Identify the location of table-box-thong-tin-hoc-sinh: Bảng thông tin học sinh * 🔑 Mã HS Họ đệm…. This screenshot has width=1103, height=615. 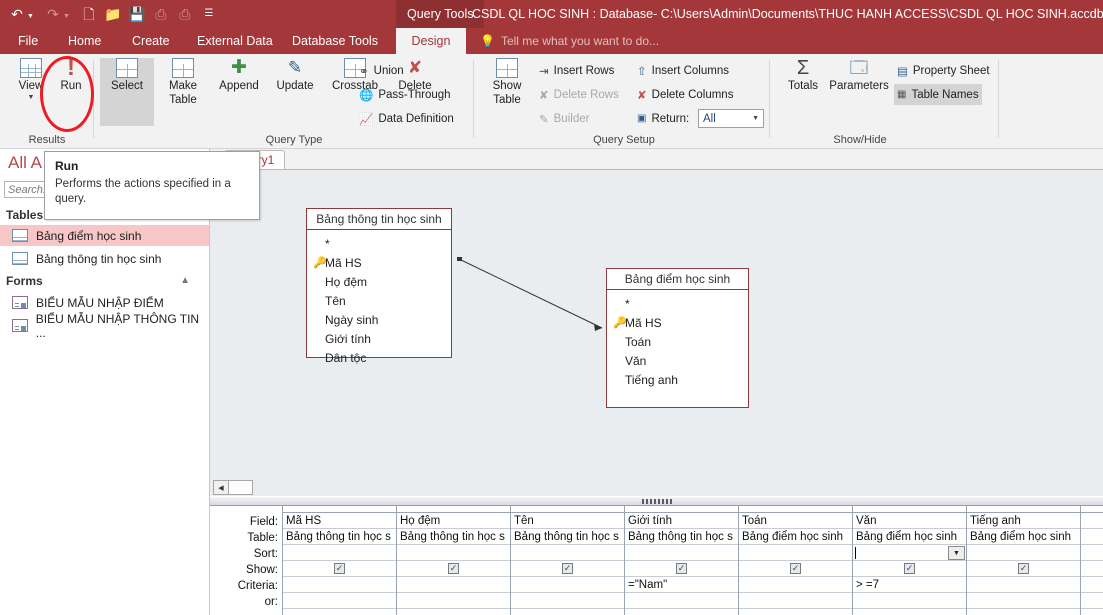
(379, 286).